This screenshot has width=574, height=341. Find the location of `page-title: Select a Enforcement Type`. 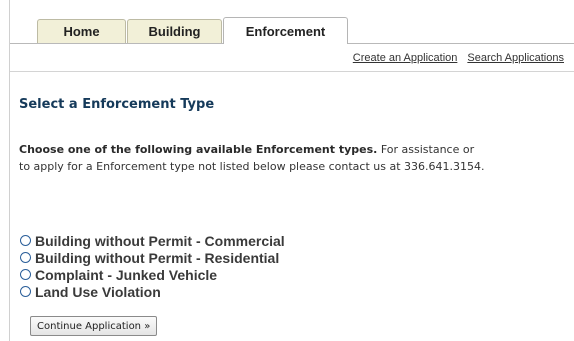

page-title: Select a Enforcement Type is located at coordinates (117, 104).